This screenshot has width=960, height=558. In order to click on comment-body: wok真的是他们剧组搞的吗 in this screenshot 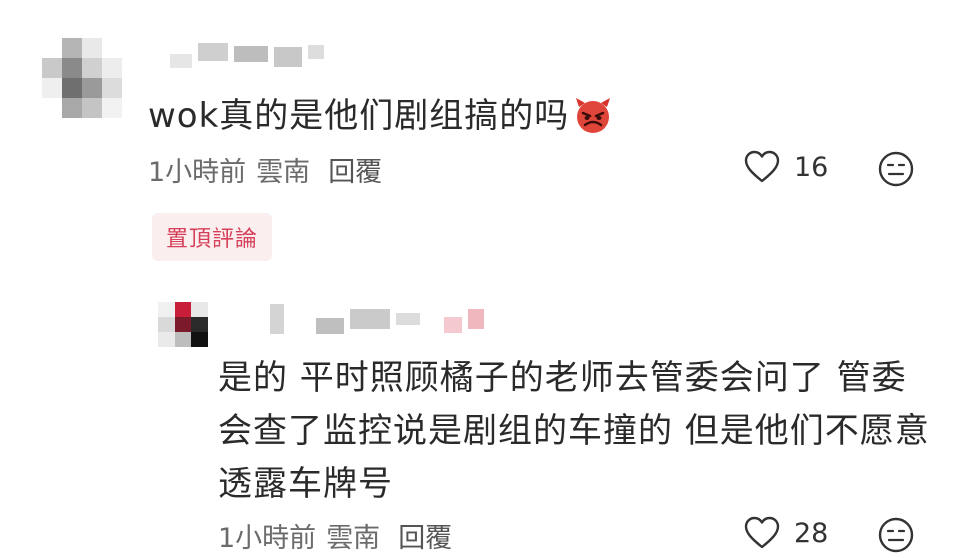, I will do `click(359, 116)`.